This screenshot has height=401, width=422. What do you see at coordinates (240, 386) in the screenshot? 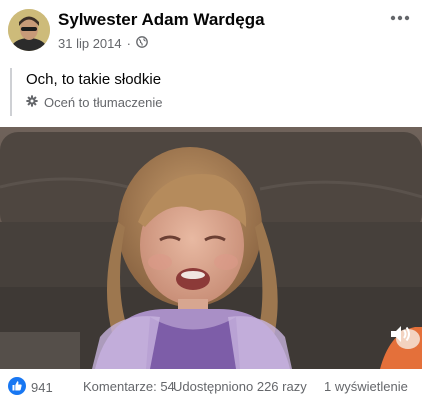
I see `shares-count: Udostępniono 226 razy` at bounding box center [240, 386].